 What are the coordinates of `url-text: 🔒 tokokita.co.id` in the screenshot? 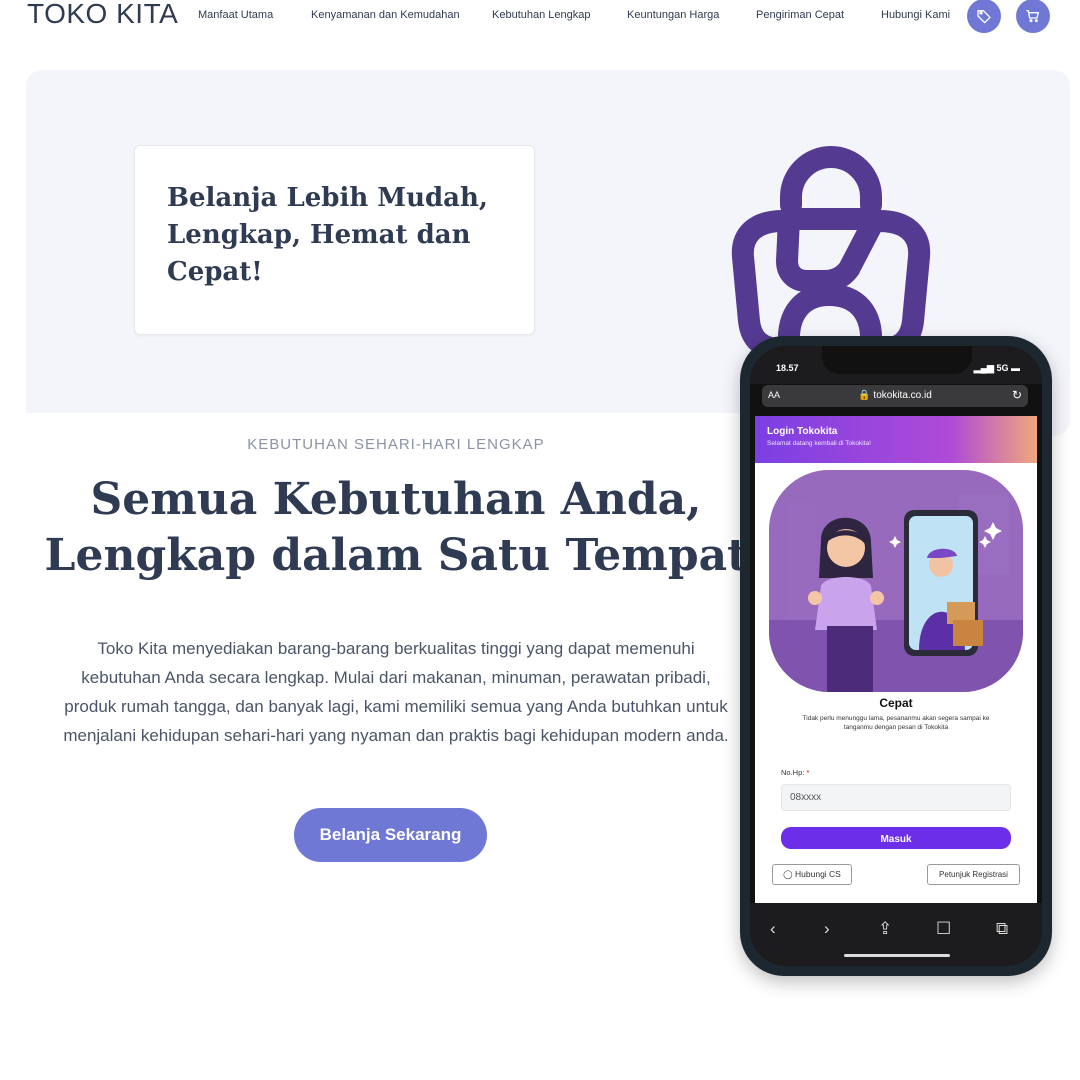 It's located at (895, 395).